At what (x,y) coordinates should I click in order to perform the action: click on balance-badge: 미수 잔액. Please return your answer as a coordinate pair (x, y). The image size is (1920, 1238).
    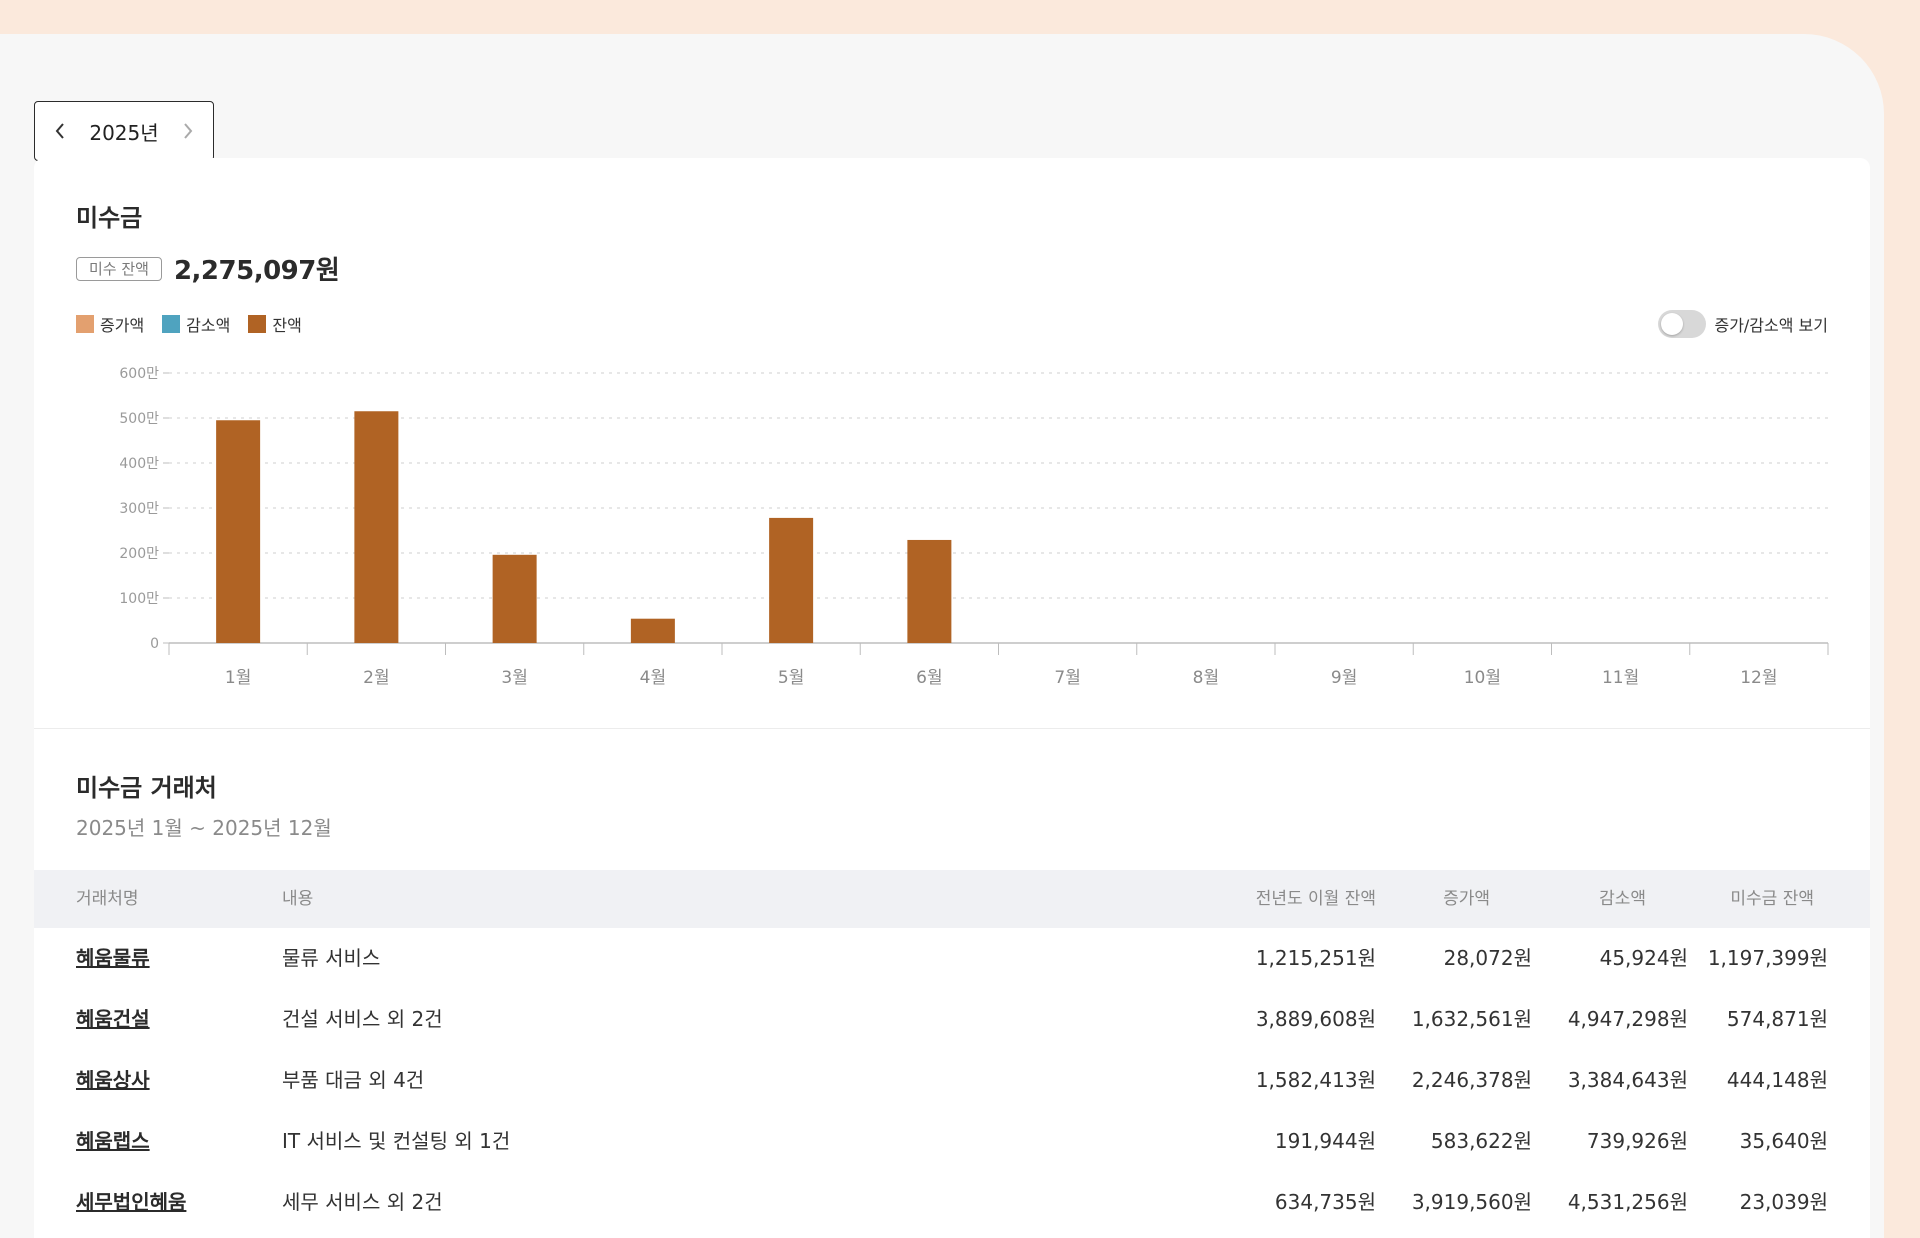
    Looking at the image, I should click on (119, 268).